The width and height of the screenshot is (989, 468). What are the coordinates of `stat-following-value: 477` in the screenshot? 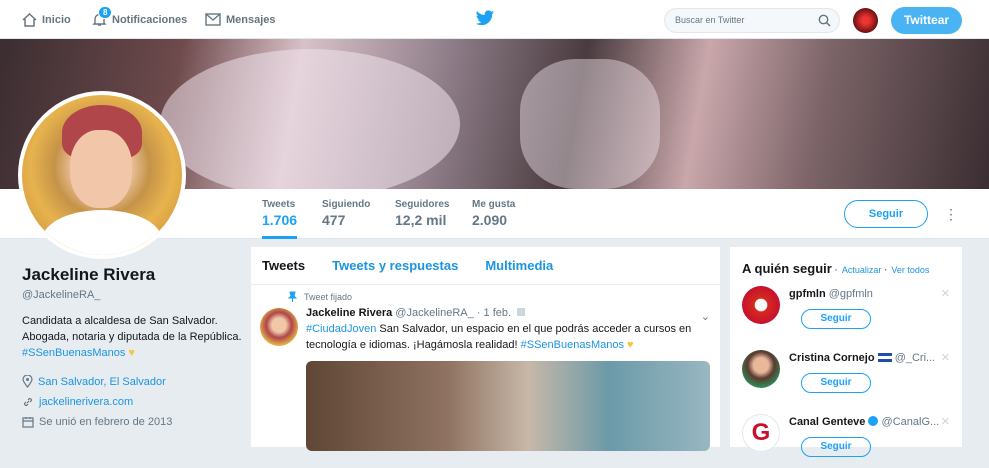 It's located at (334, 220).